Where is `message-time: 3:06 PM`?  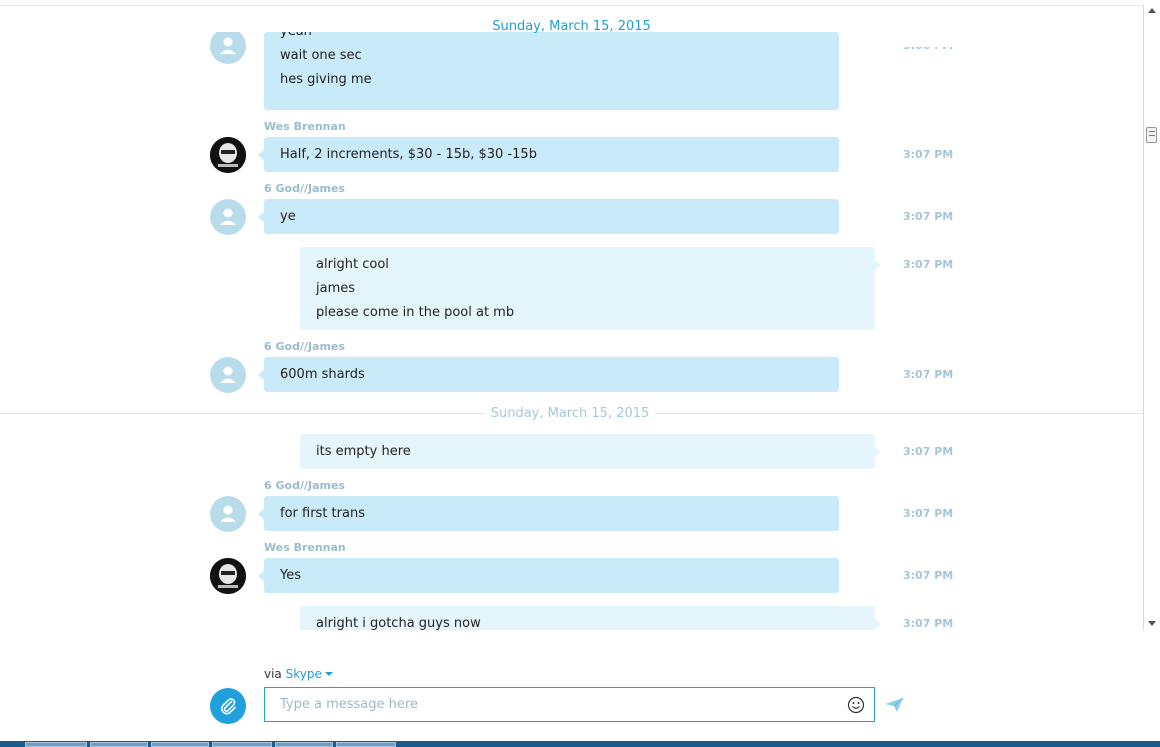 message-time: 3:06 PM is located at coordinates (928, 45).